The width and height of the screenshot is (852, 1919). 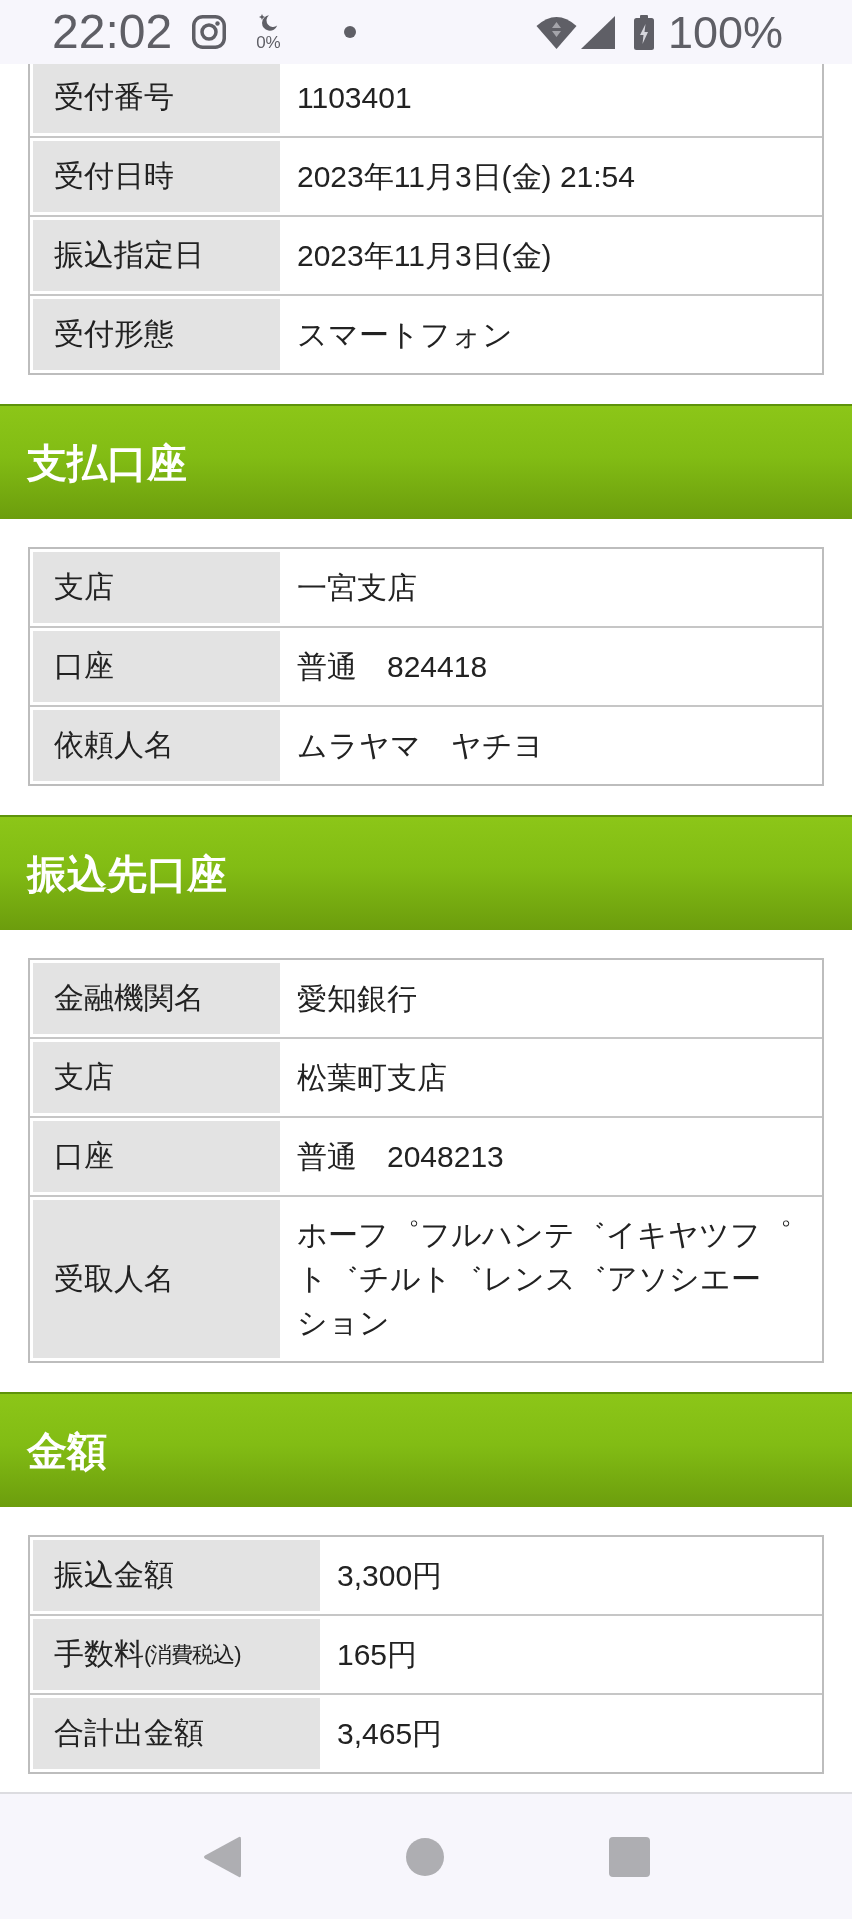 What do you see at coordinates (545, 1279) in the screenshot?
I see `value-text: ホーフ゜フルハンテ゛イキヤツフ゜ト゛チルト゛レンス゛アソシエーション` at bounding box center [545, 1279].